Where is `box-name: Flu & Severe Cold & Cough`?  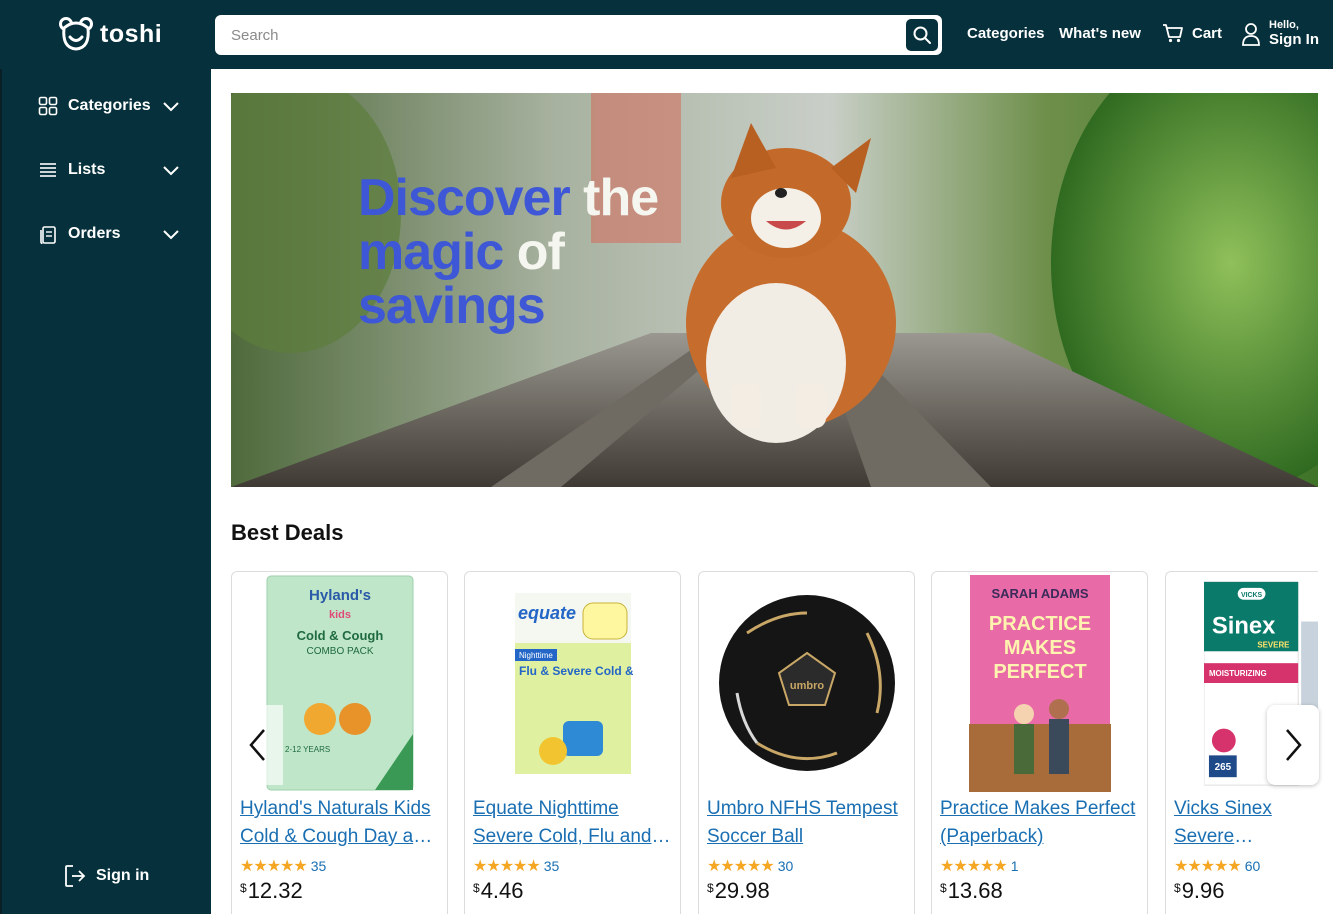 box-name: Flu & Severe Cold & Cough is located at coordinates (576, 671).